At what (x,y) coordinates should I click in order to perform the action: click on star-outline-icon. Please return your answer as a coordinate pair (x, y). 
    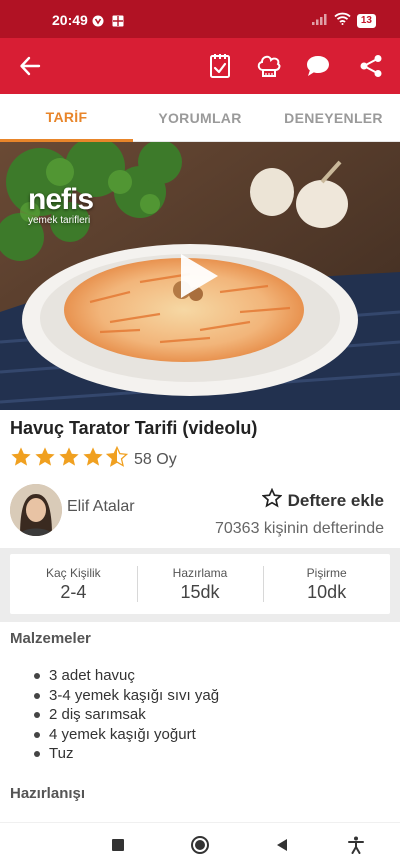
    Looking at the image, I should click on (272, 500).